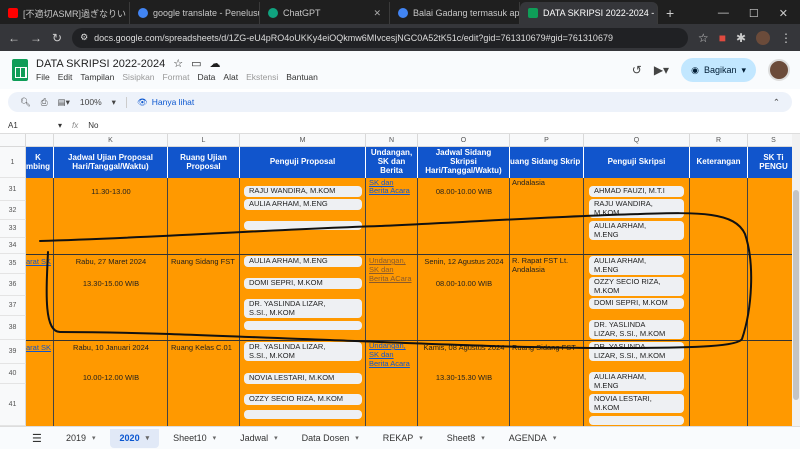 The width and height of the screenshot is (800, 449). What do you see at coordinates (776, 102) in the screenshot?
I see `collapse-icon: ⌃` at bounding box center [776, 102].